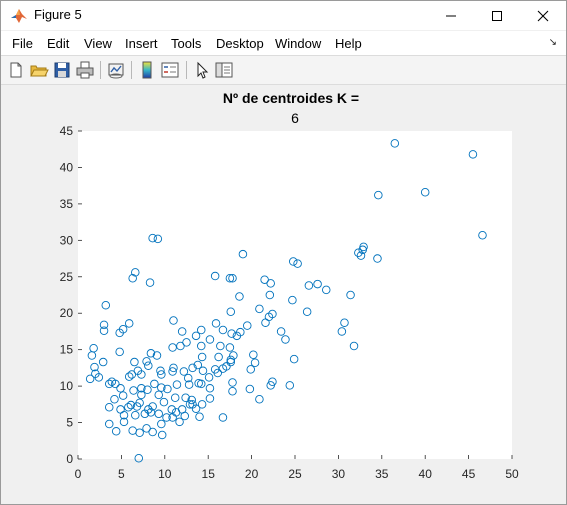 The width and height of the screenshot is (567, 505). What do you see at coordinates (283, 70) in the screenshot?
I see `figure-toolbar` at bounding box center [283, 70].